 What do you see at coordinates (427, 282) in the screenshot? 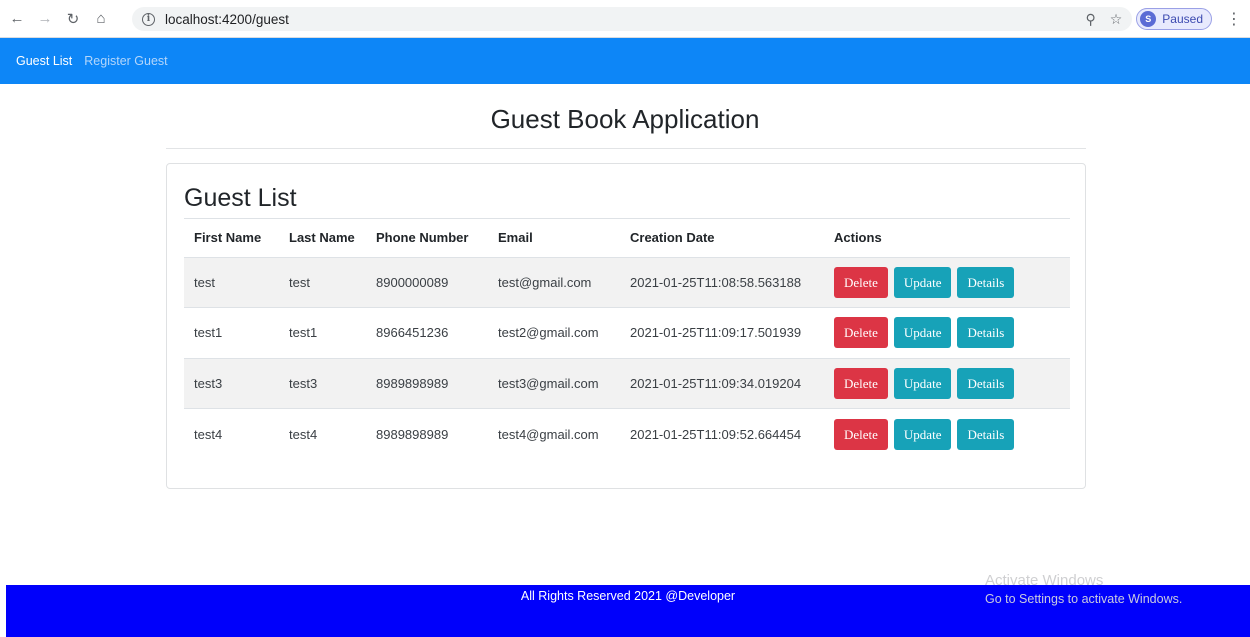
I see `cell-phone: 8900000089` at bounding box center [427, 282].